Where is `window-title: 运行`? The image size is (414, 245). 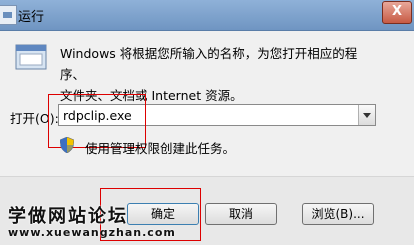
window-title: 运行 is located at coordinates (31, 17).